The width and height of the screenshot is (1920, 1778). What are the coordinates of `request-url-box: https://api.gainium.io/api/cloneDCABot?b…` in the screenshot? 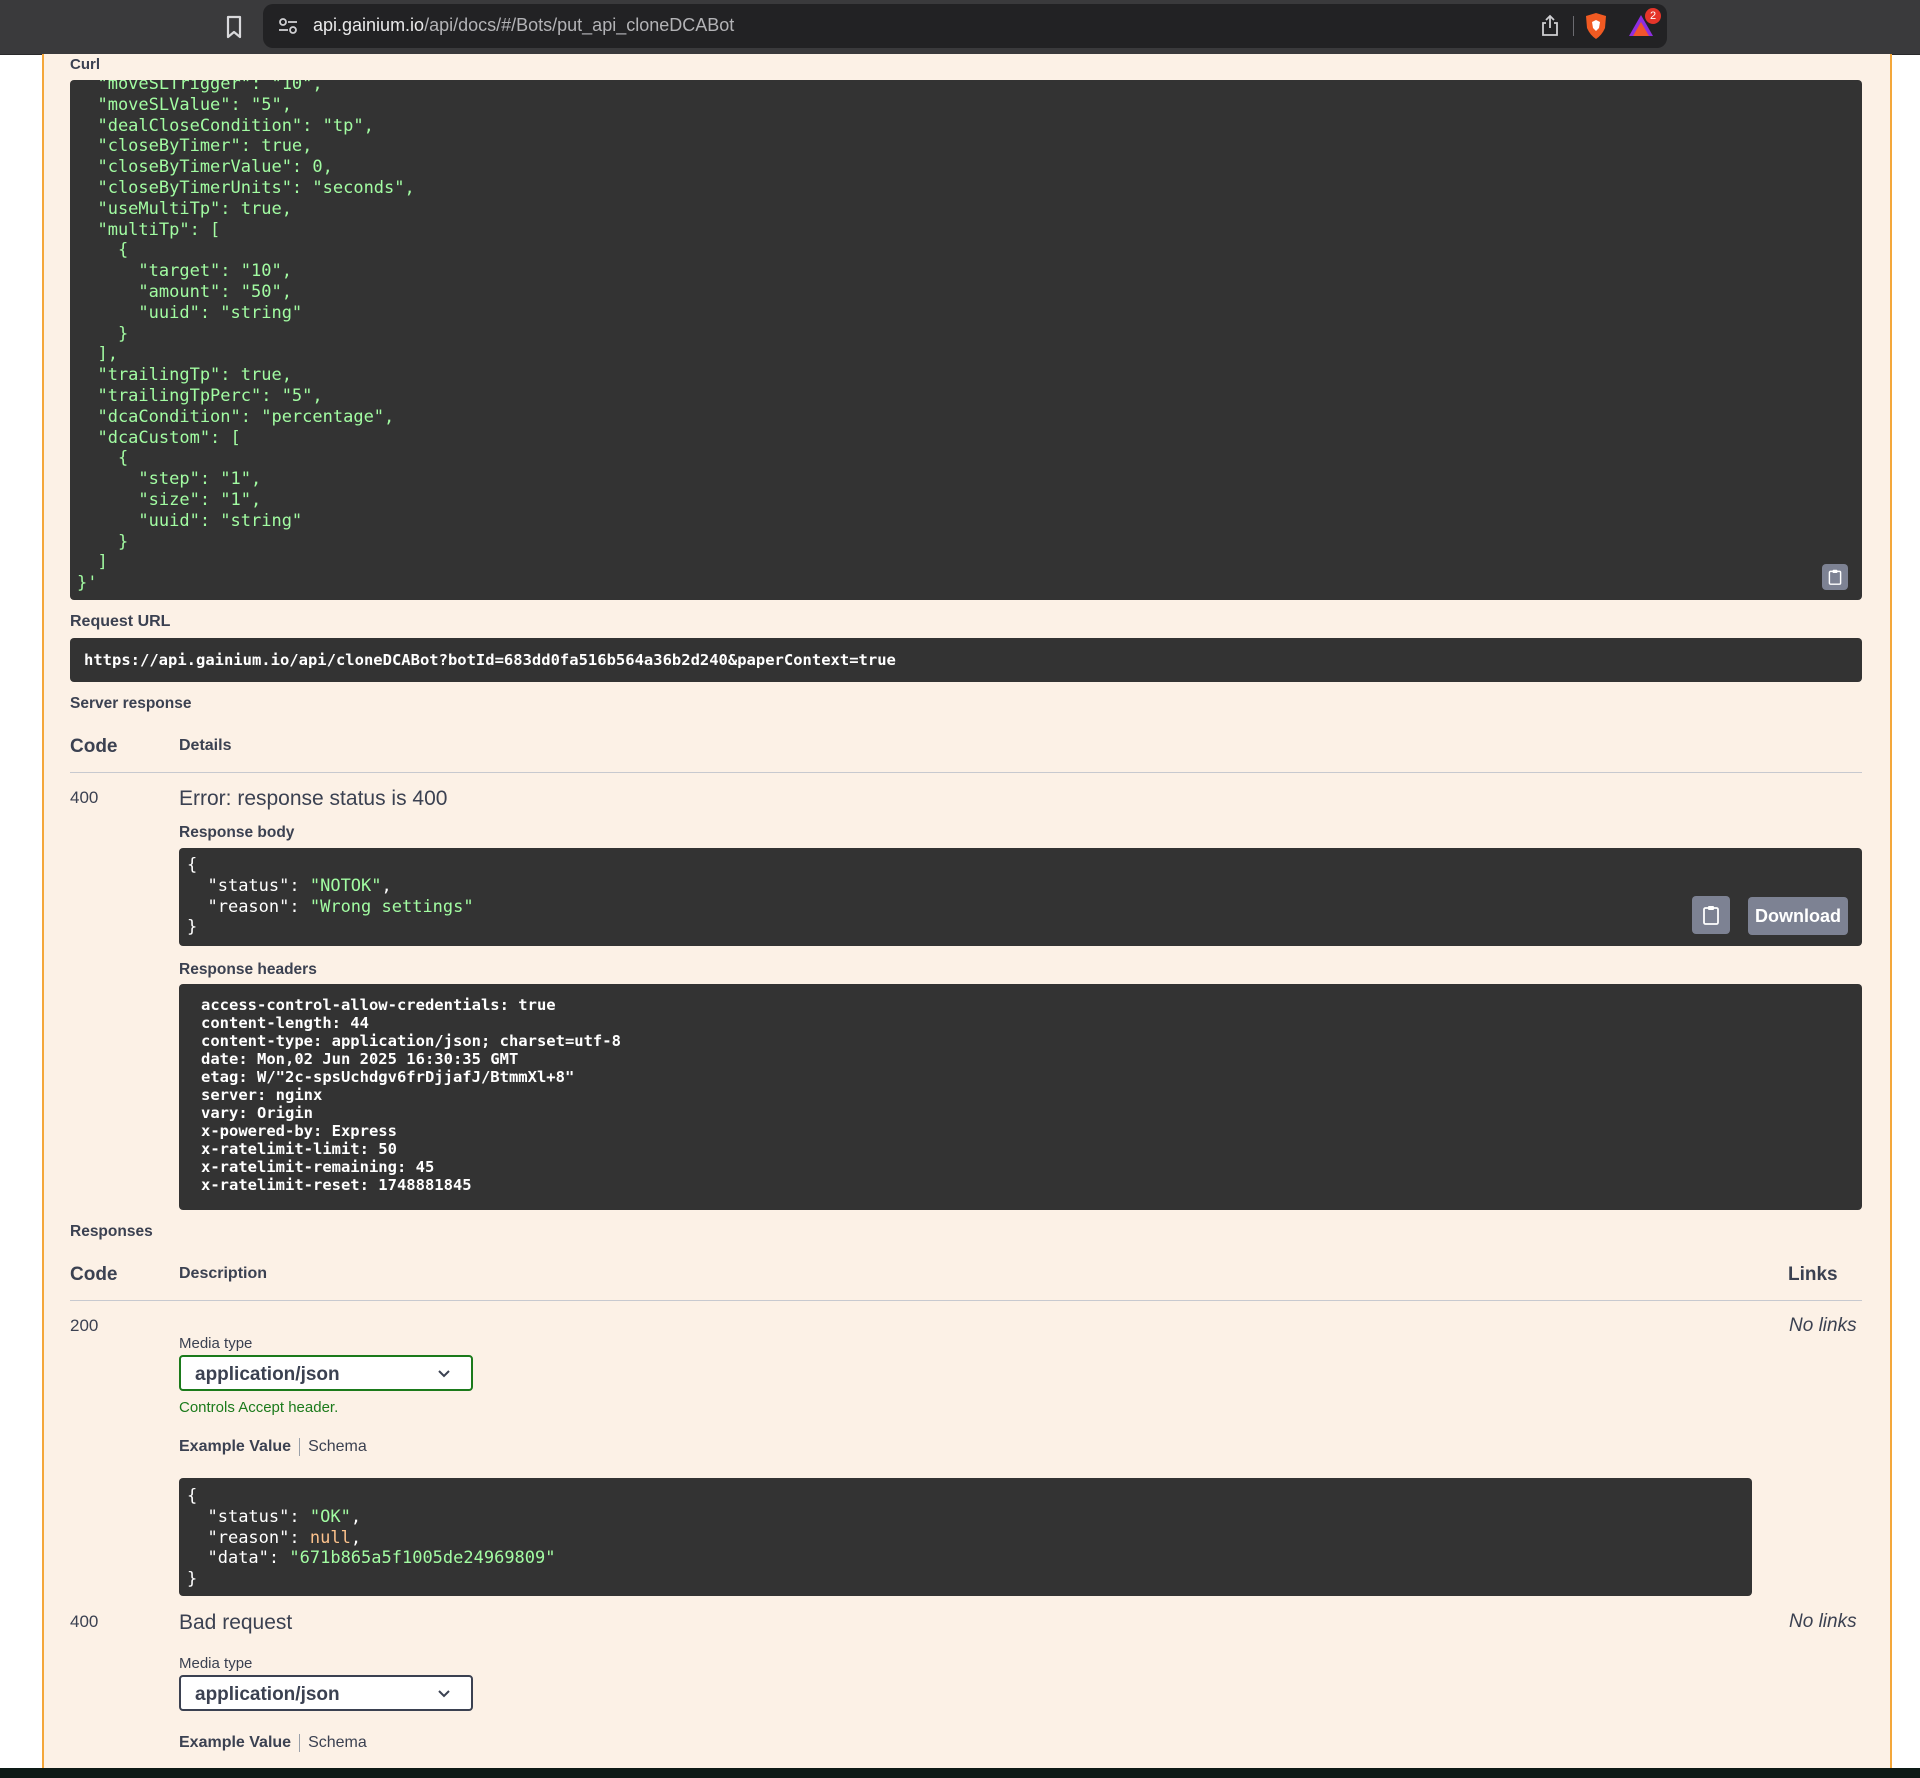 It's located at (966, 660).